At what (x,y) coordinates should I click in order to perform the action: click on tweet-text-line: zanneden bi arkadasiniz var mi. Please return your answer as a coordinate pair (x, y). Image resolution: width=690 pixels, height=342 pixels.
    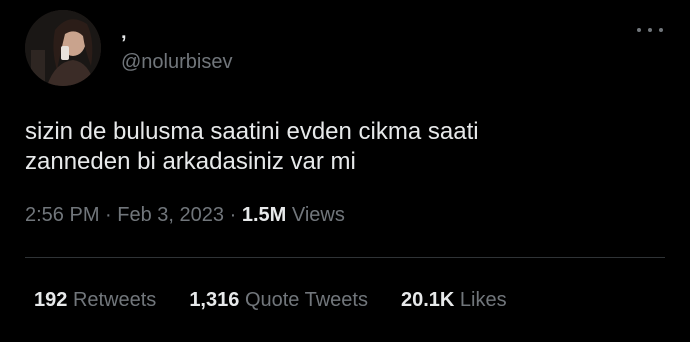
    Looking at the image, I should click on (190, 161).